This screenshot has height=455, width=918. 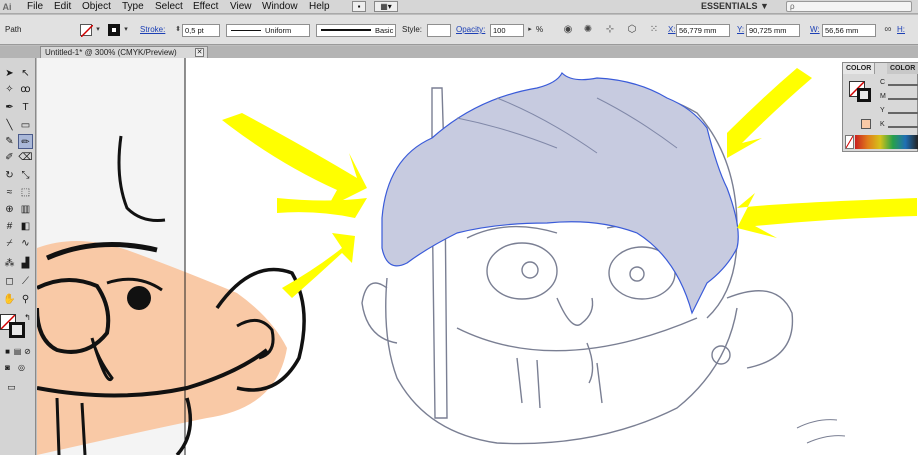 What do you see at coordinates (359, 6) in the screenshot?
I see `bridge-icon: ▪` at bounding box center [359, 6].